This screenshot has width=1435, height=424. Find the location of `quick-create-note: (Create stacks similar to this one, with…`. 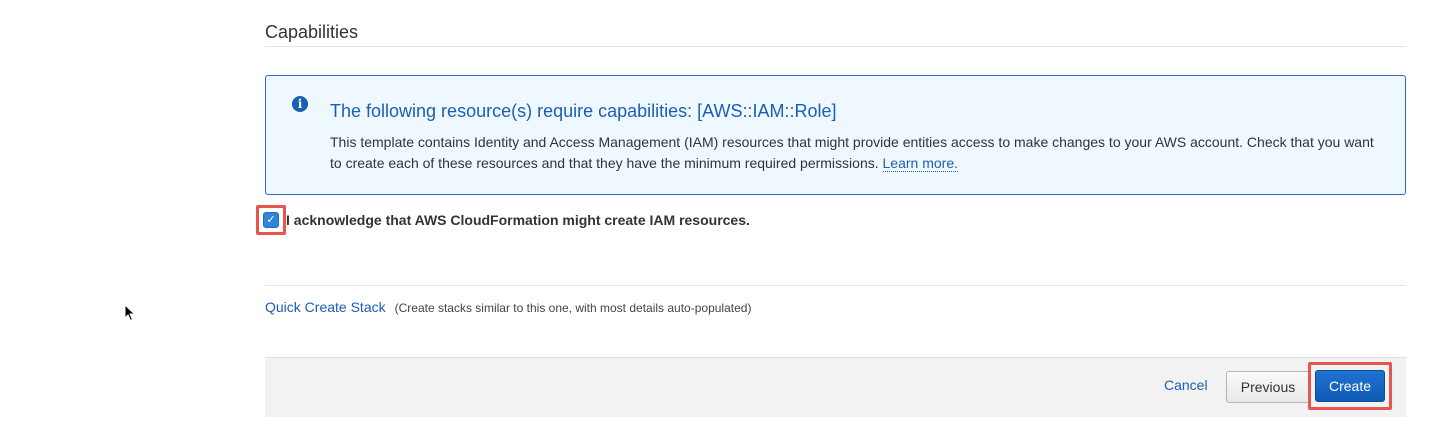

quick-create-note: (Create stacks similar to this one, with… is located at coordinates (573, 308).